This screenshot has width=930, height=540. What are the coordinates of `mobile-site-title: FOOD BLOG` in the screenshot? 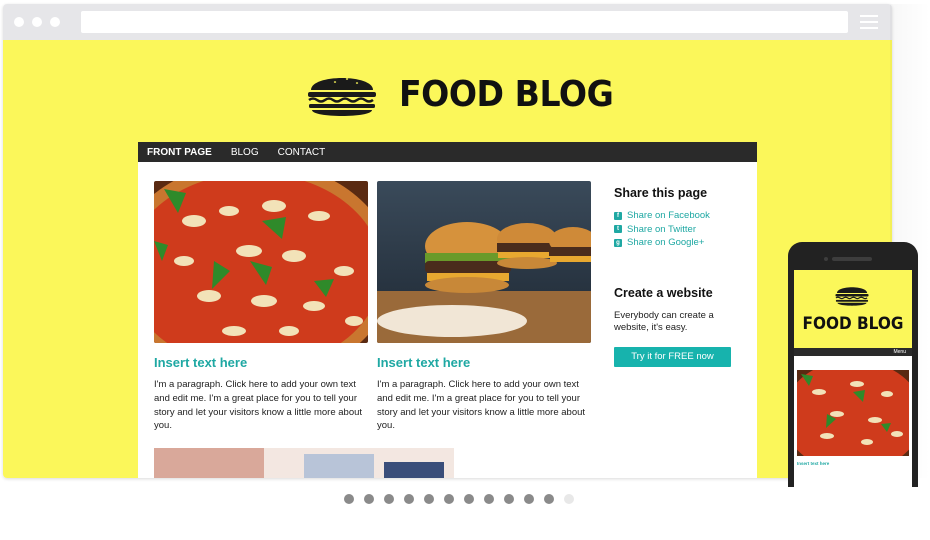 It's located at (853, 324).